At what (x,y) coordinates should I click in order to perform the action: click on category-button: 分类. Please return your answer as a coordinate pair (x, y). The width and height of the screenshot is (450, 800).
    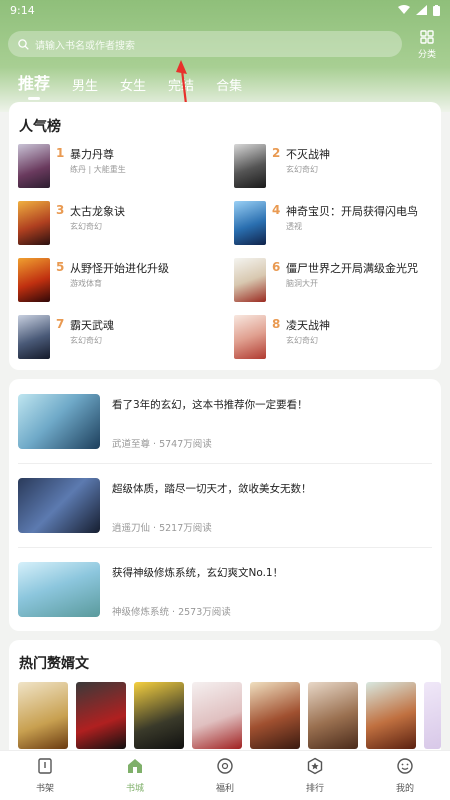
    Looking at the image, I should click on (427, 45).